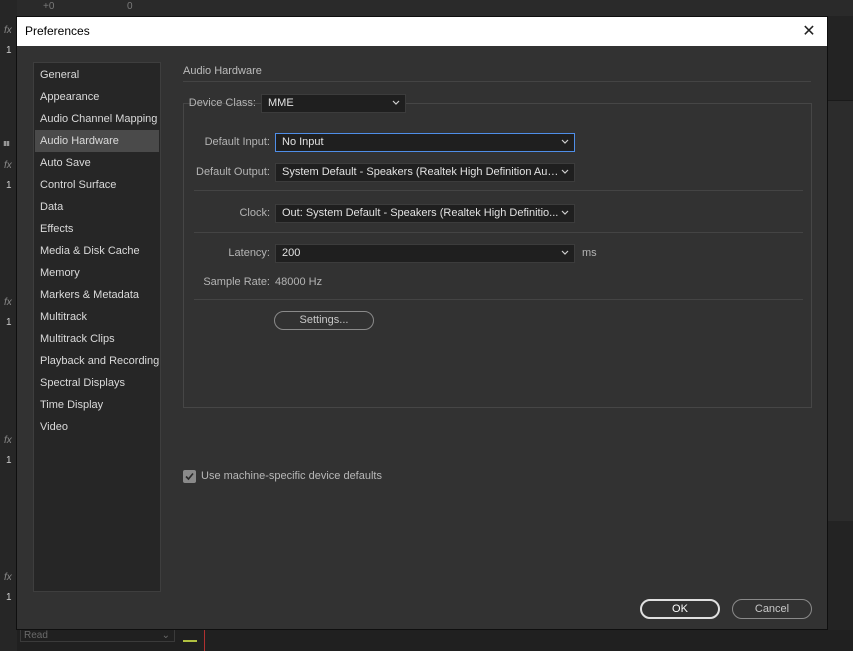 Image resolution: width=853 pixels, height=651 pixels. What do you see at coordinates (254, 213) in the screenshot?
I see `clock-label: Clock:` at bounding box center [254, 213].